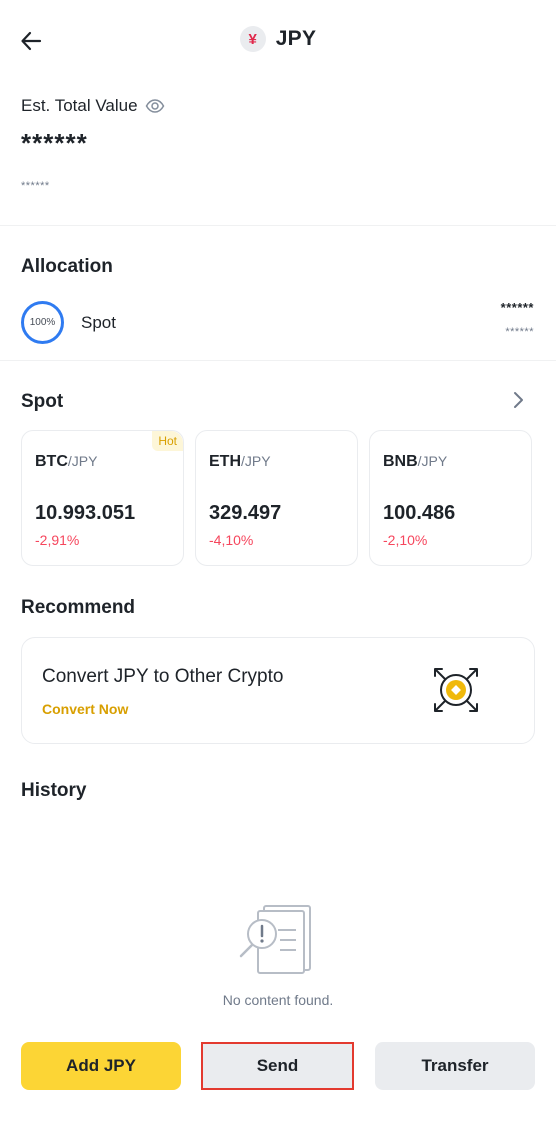  What do you see at coordinates (102, 498) in the screenshot?
I see `pair-card-btc: Hot BTC/JPY 10.993.051 -2,91%` at bounding box center [102, 498].